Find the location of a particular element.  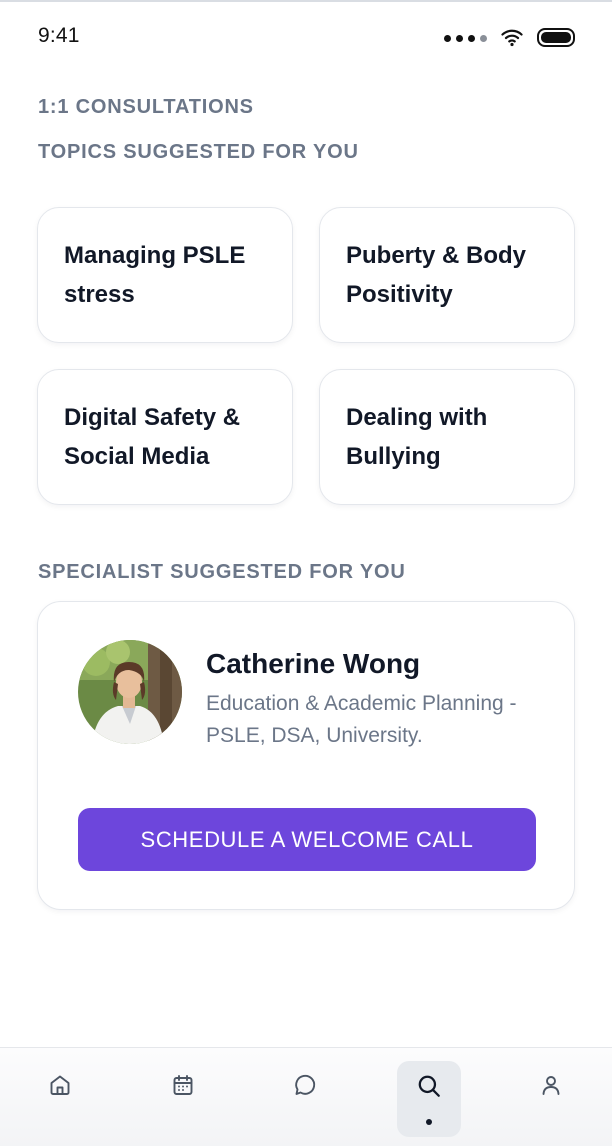

profile-icon is located at coordinates (551, 1085).